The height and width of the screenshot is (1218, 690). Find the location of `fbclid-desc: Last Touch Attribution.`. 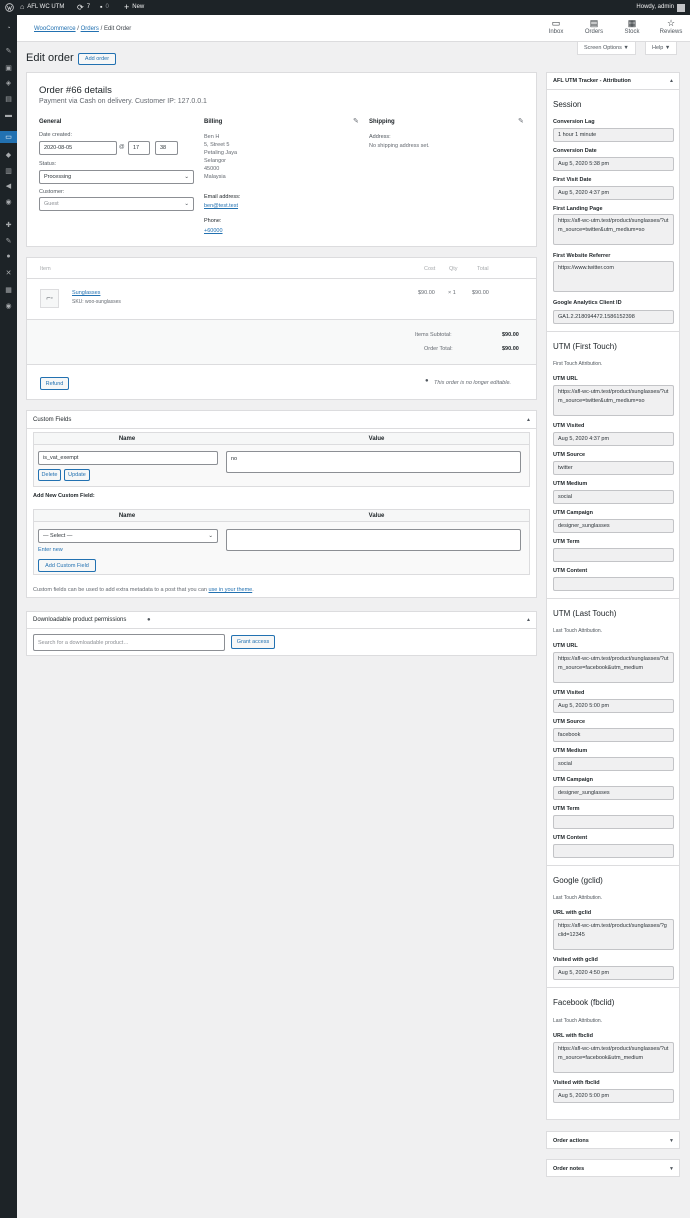

fbclid-desc: Last Touch Attribution. is located at coordinates (578, 1021).